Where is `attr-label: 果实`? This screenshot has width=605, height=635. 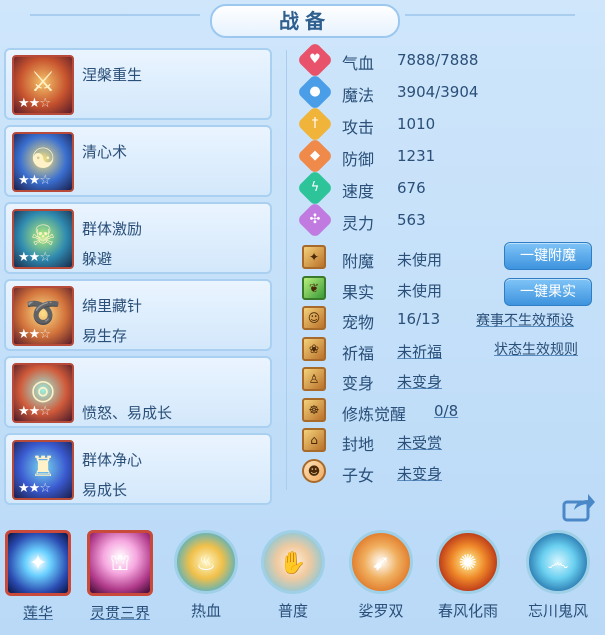 attr-label: 果实 is located at coordinates (358, 292).